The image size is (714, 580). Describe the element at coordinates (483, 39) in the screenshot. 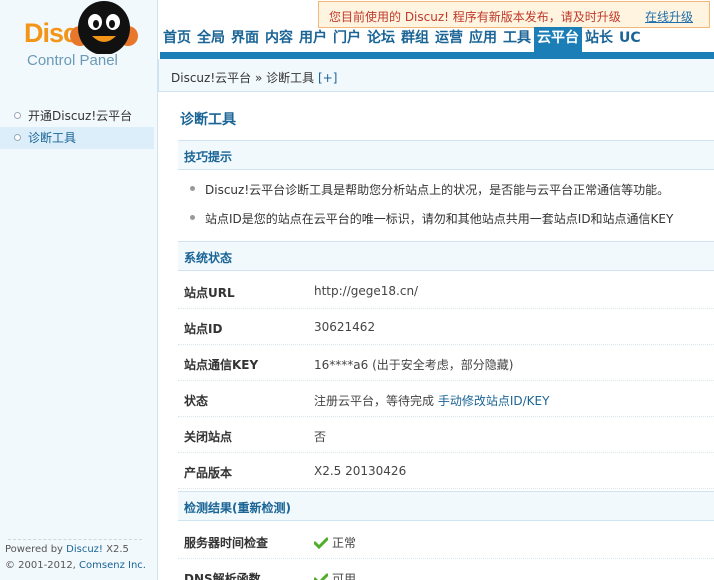

I see `nav-item: 应用` at that location.